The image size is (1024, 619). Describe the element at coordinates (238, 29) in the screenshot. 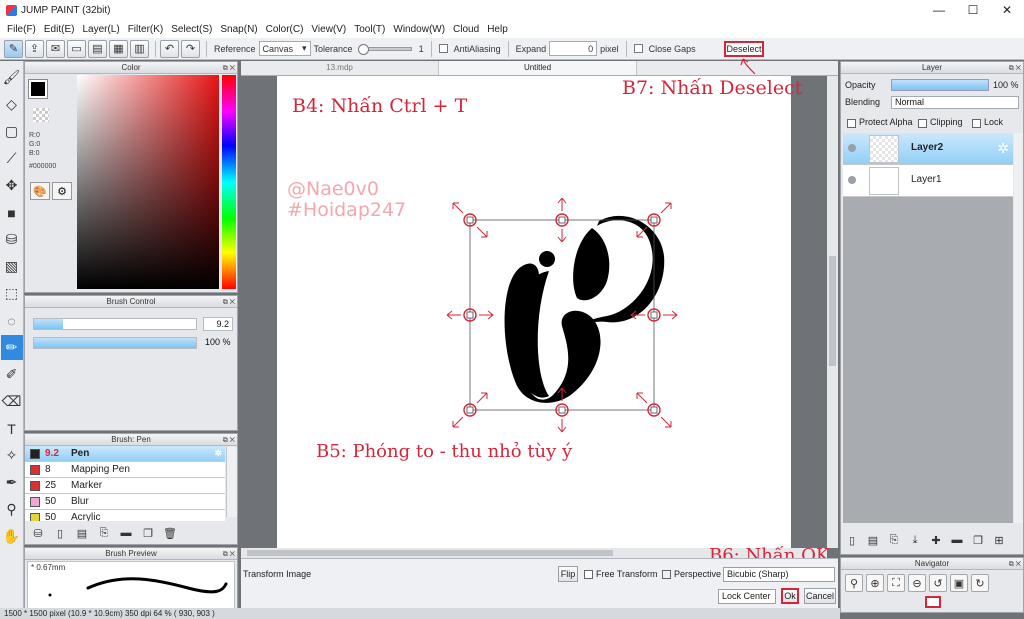

I see `menu-snap: Snap(N)` at that location.